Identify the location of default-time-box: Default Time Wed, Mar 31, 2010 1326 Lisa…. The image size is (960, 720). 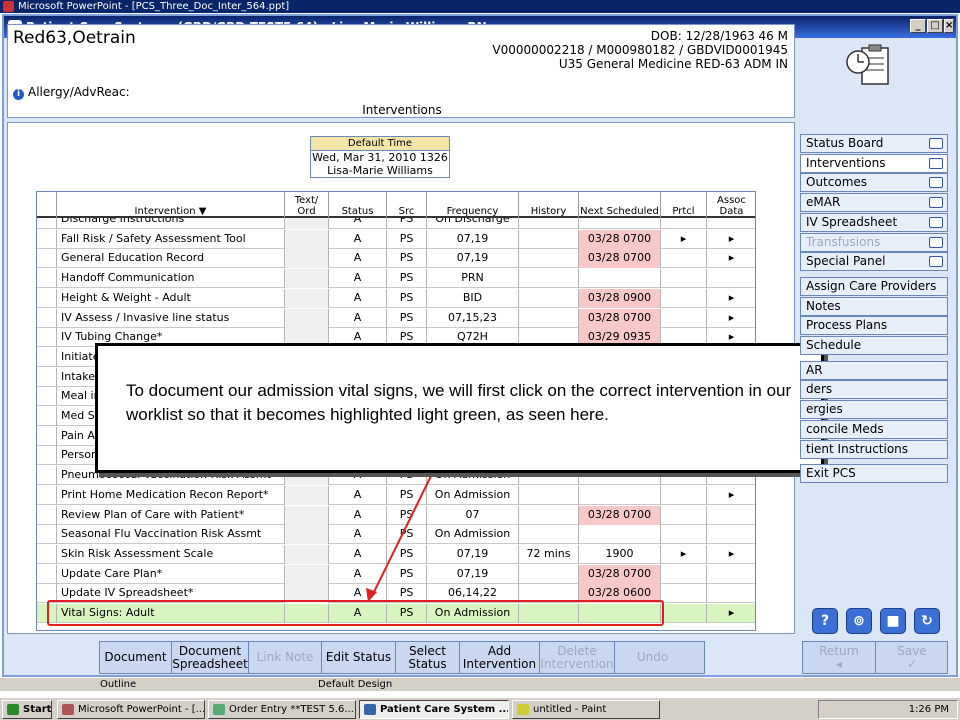
(380, 157).